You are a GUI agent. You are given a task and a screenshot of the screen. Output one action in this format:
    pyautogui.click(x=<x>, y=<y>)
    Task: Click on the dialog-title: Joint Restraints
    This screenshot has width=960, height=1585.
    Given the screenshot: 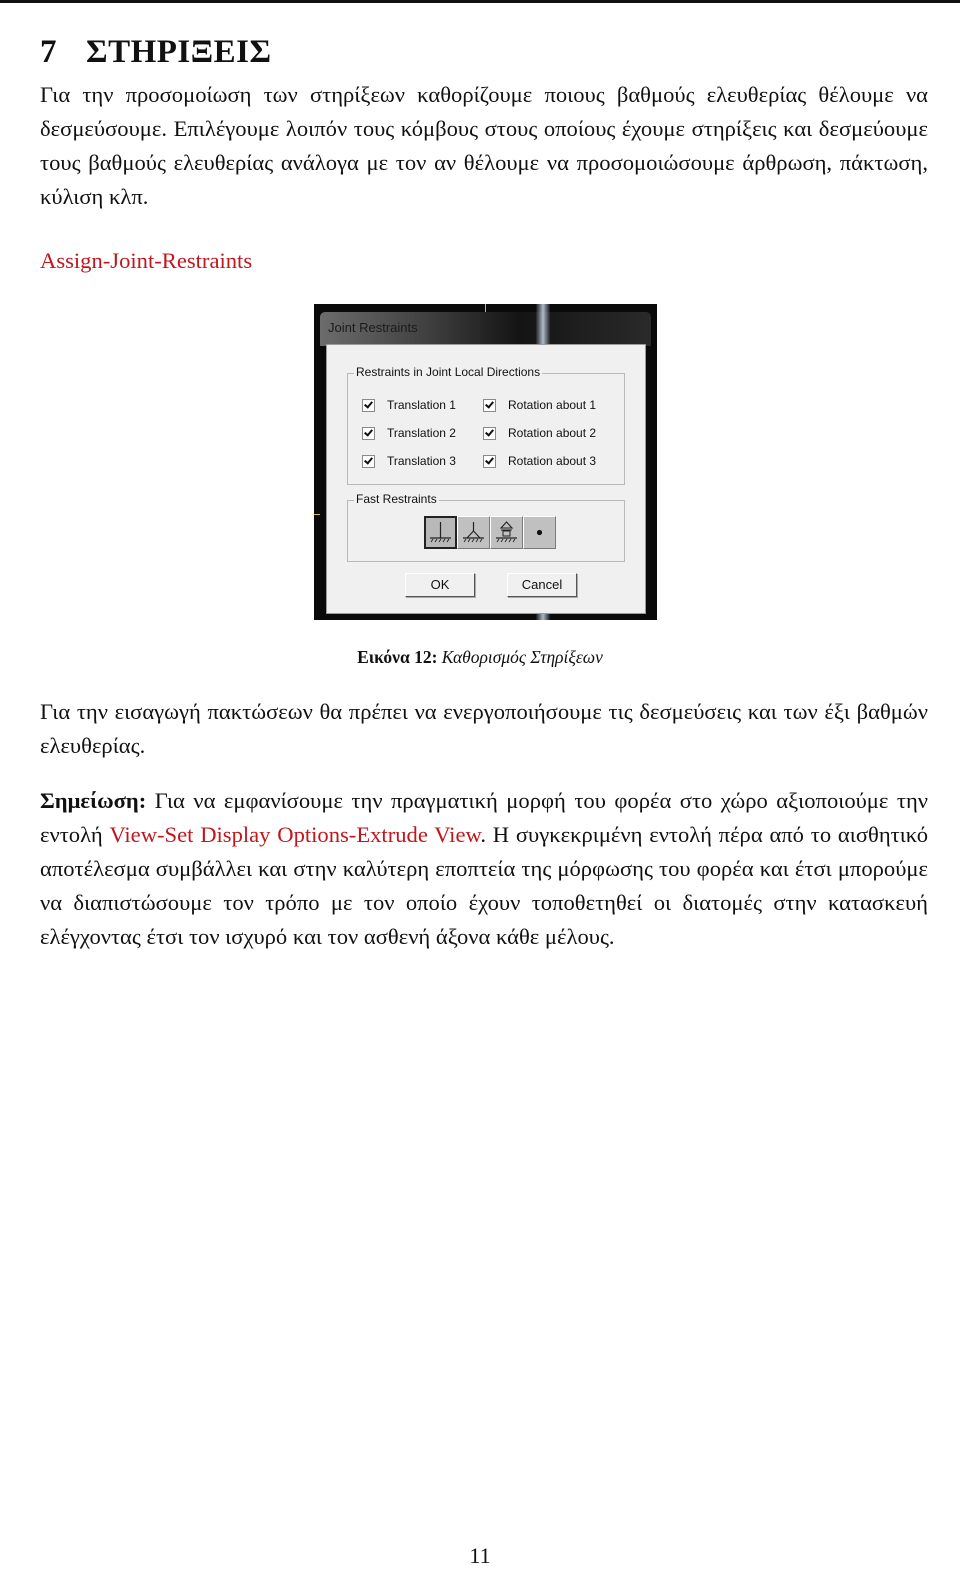 What is the action you would take?
    pyautogui.click(x=373, y=327)
    